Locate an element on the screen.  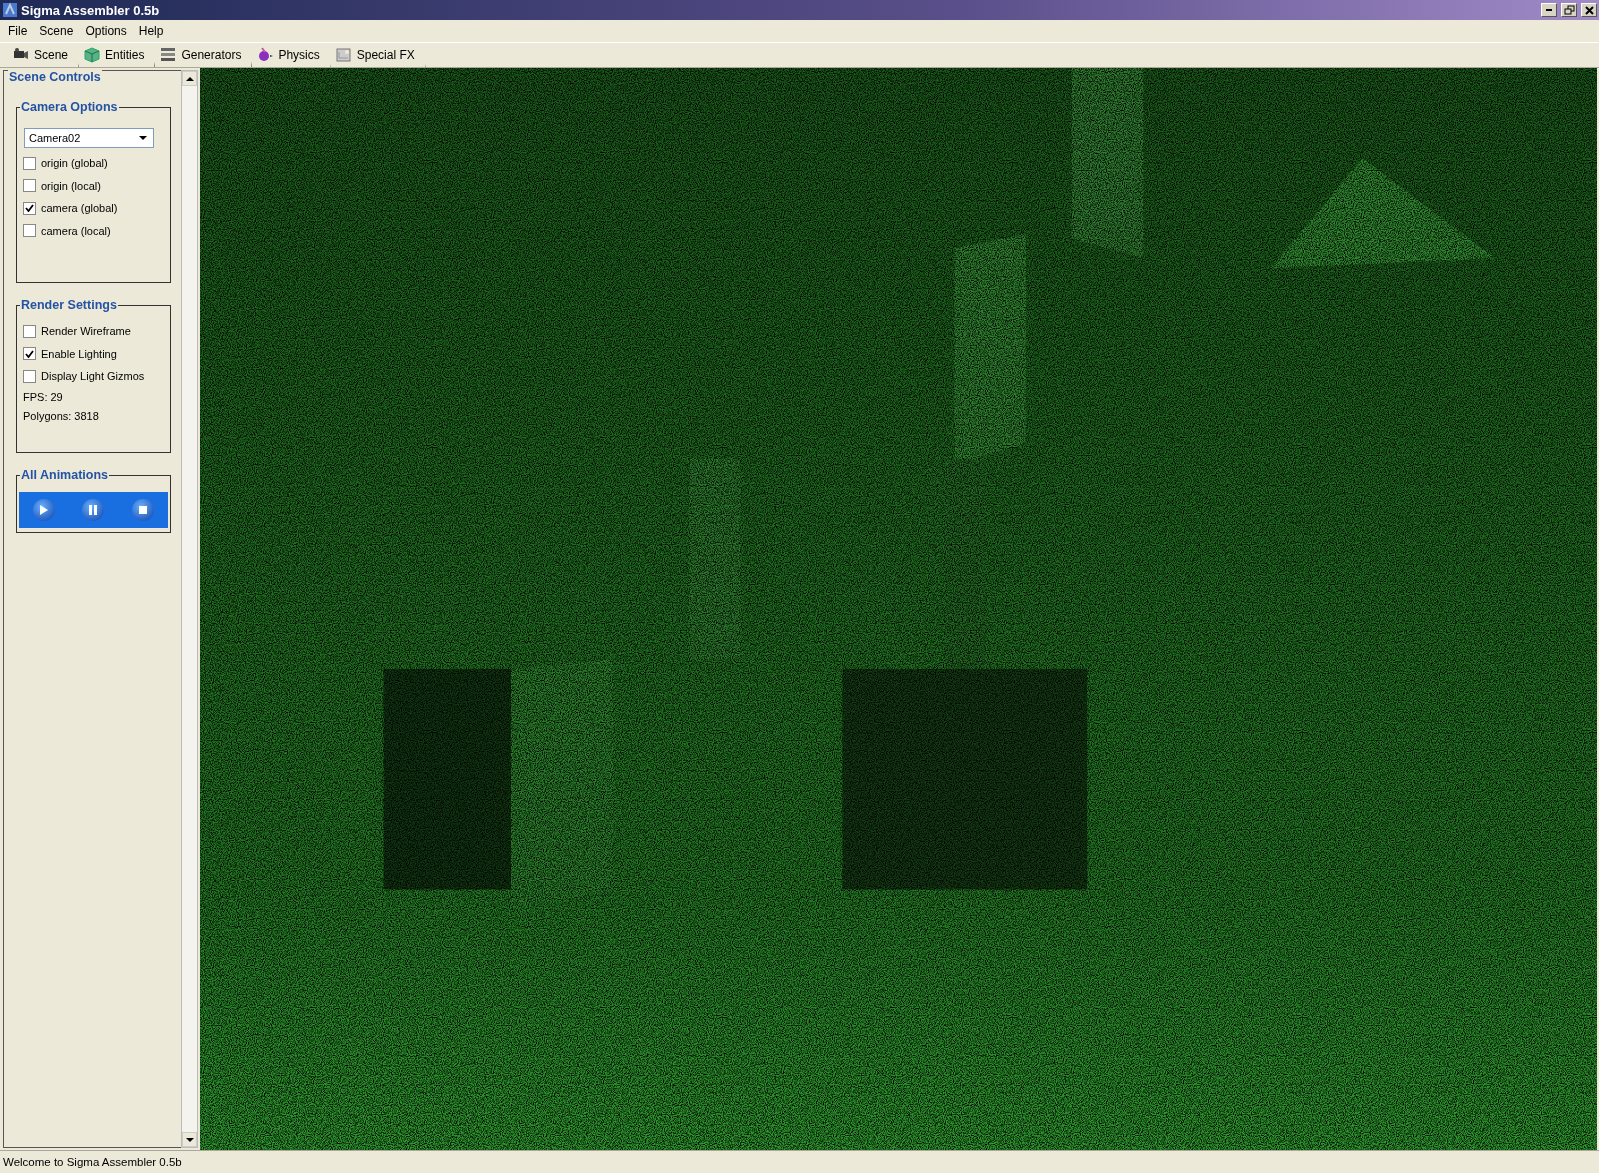
pause-button is located at coordinates (93, 509).